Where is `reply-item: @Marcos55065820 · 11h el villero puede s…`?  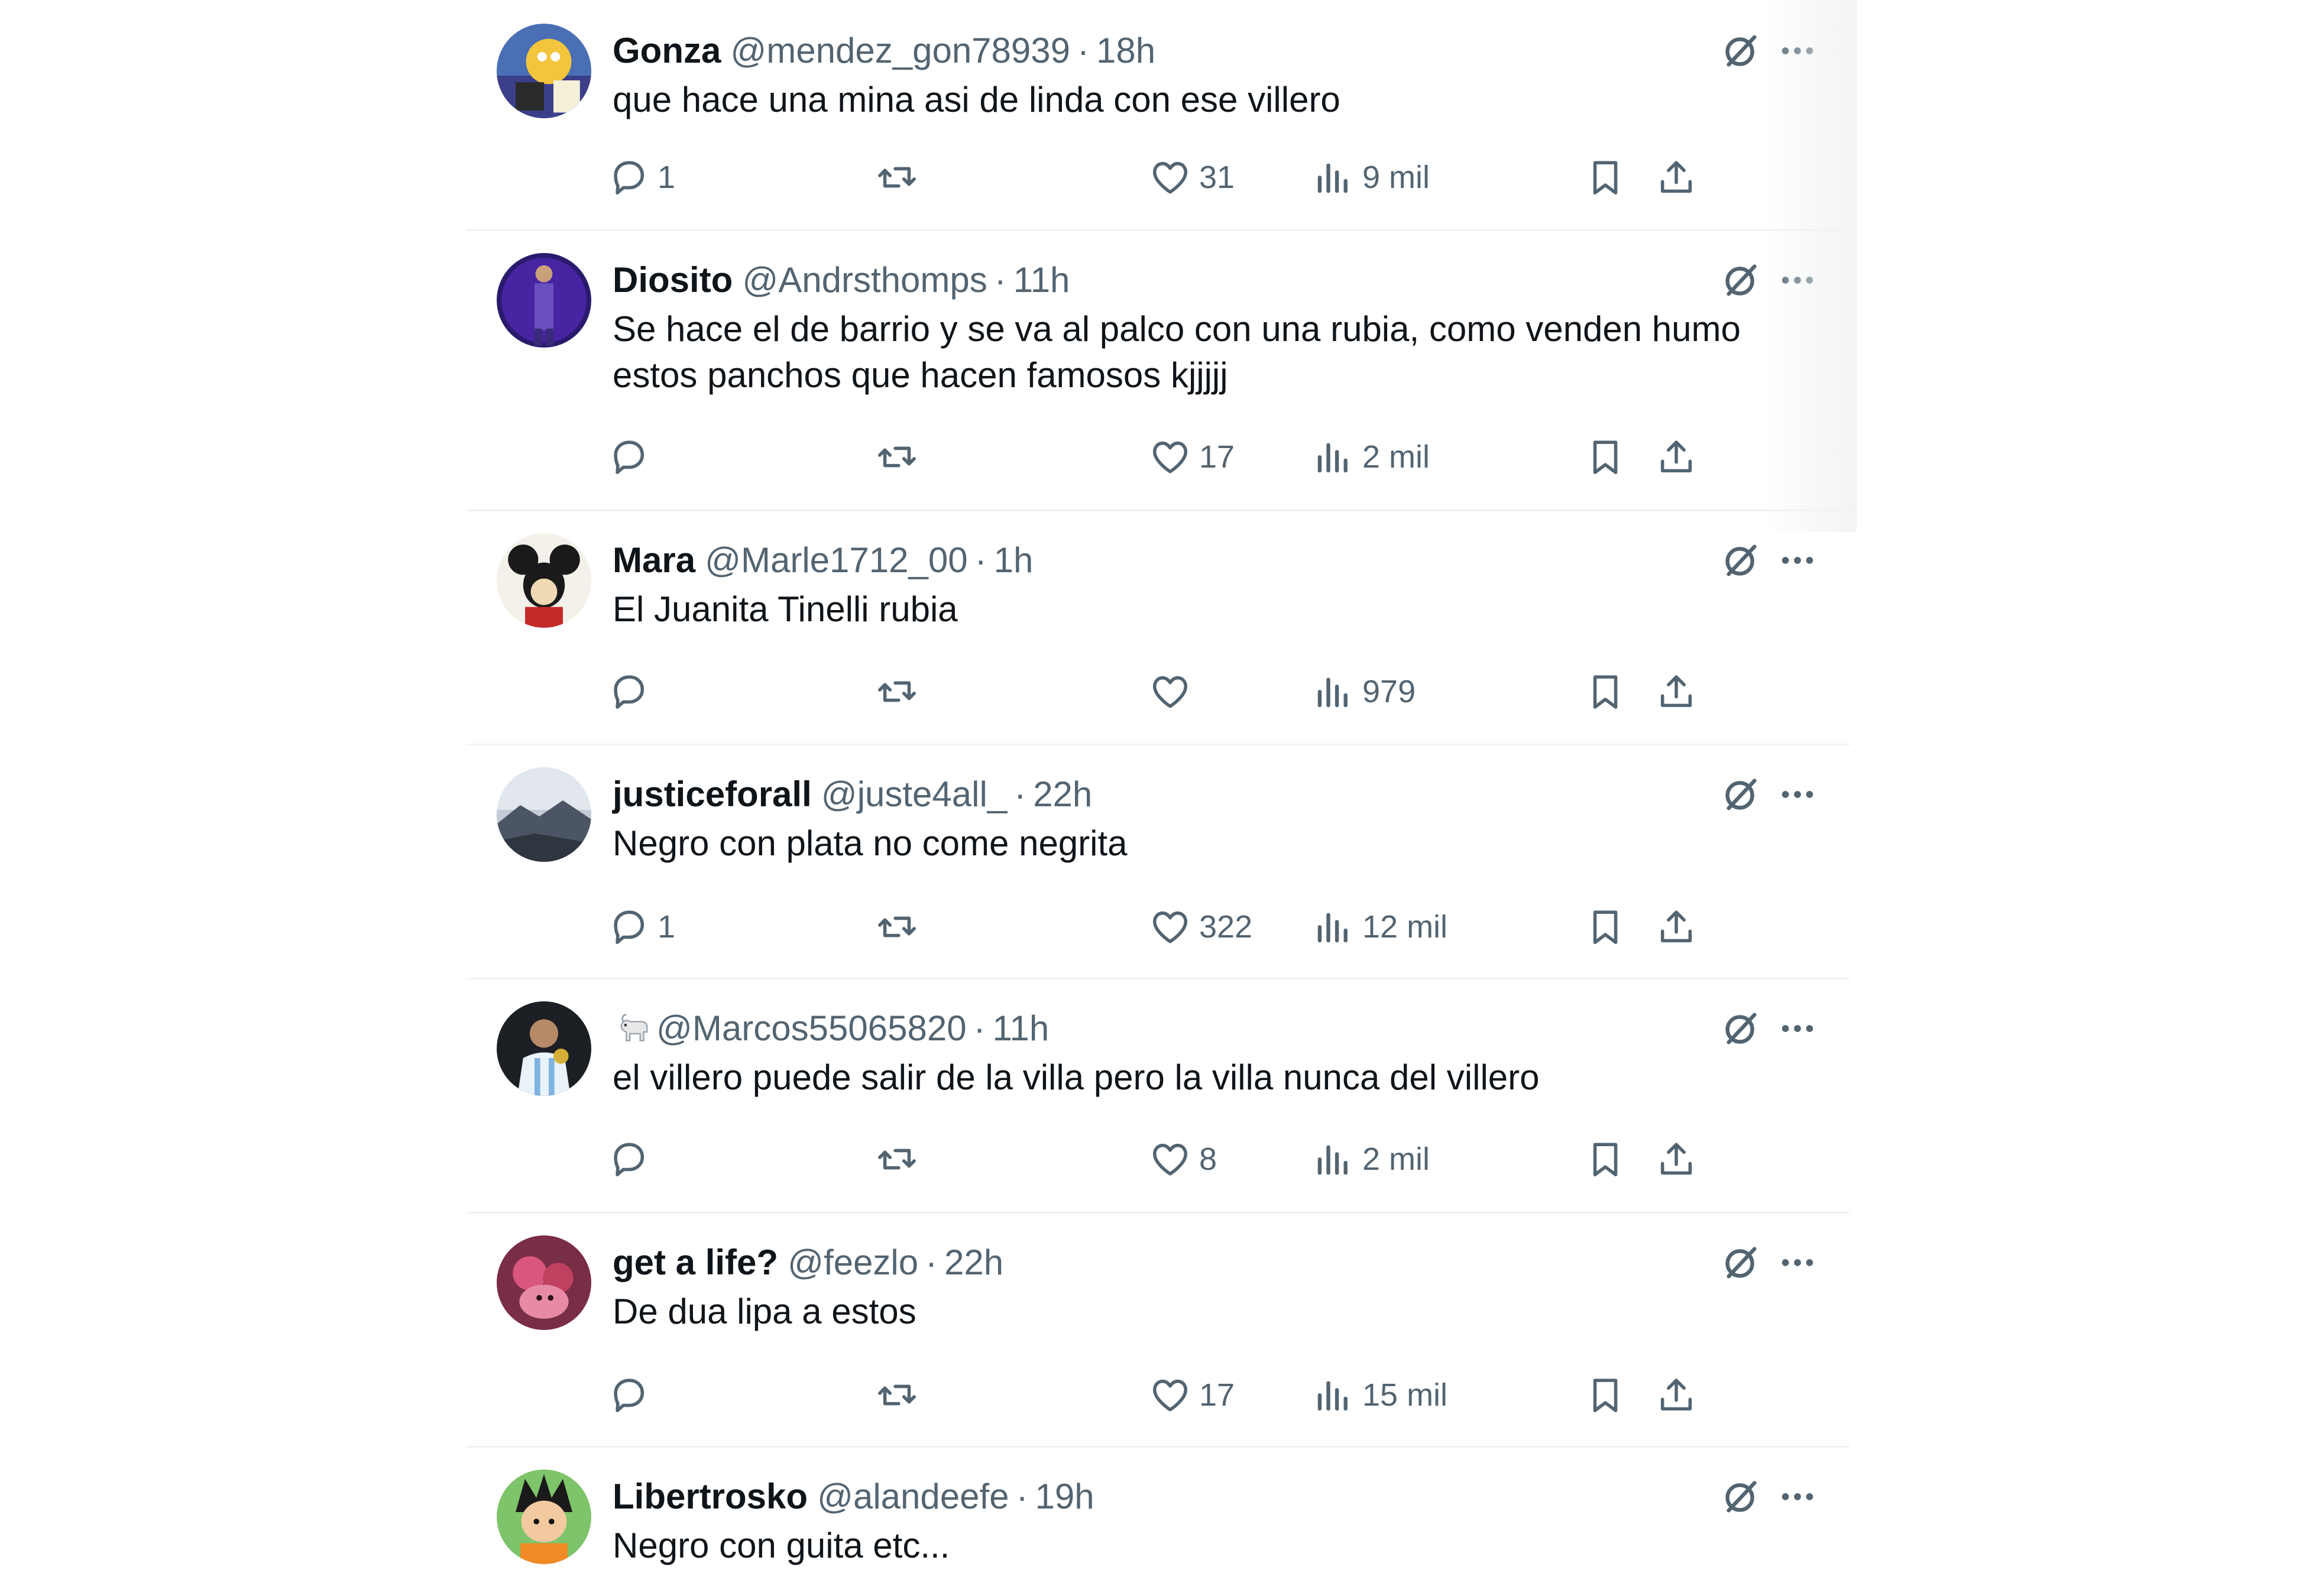 reply-item: @Marcos55065820 · 11h el villero puede s… is located at coordinates (1158, 1096).